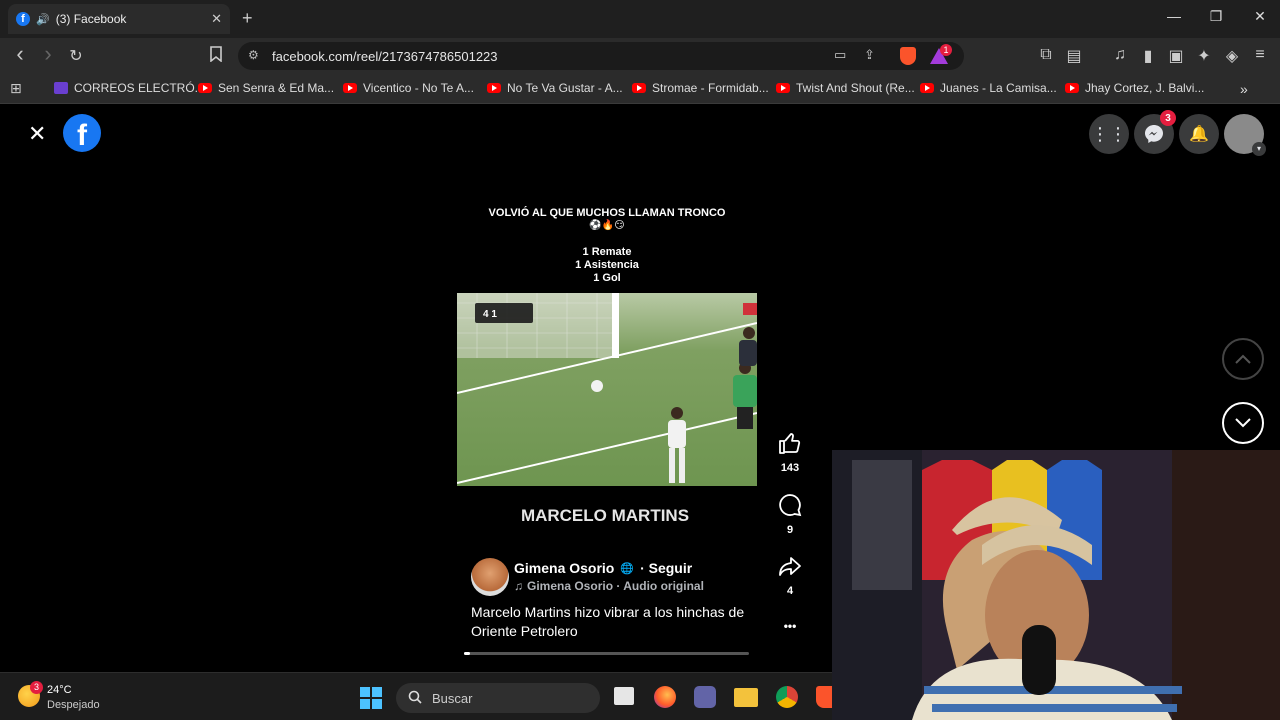  What do you see at coordinates (1260, 16) in the screenshot?
I see `window-close-button: ✕` at bounding box center [1260, 16].